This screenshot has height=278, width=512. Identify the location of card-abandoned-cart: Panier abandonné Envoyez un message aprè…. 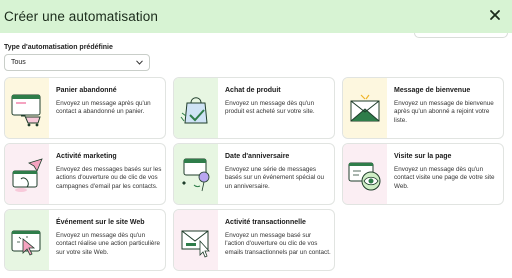
(85, 108).